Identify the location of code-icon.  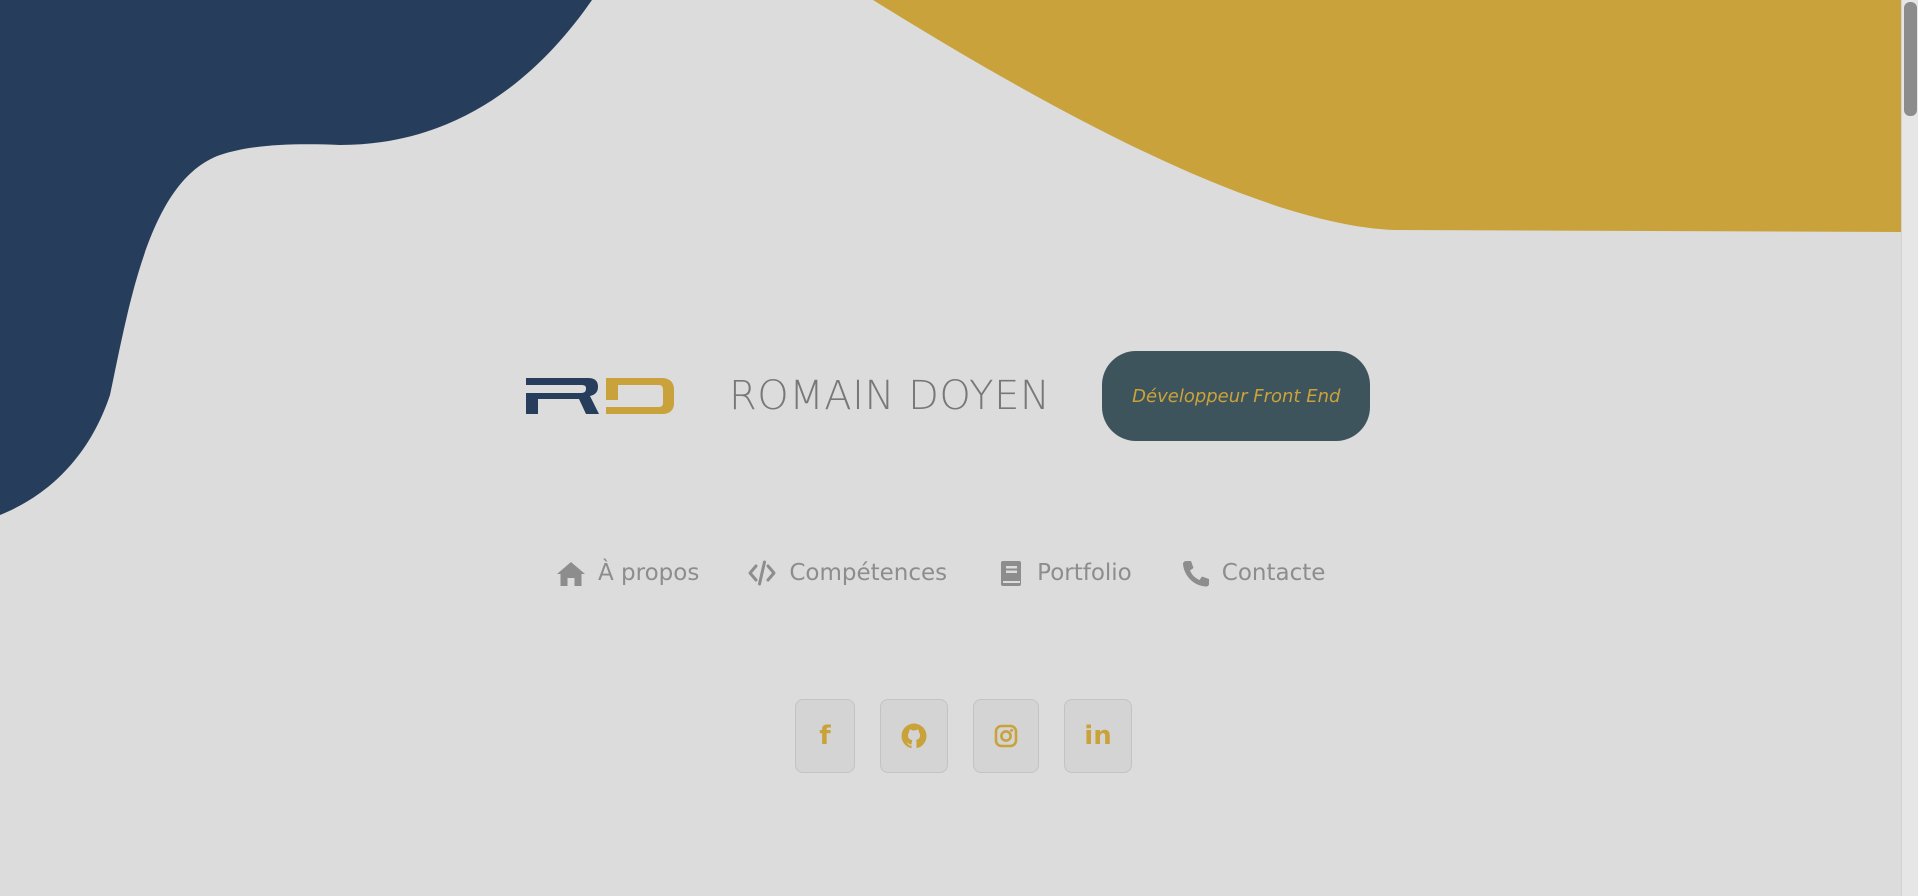
(762, 573).